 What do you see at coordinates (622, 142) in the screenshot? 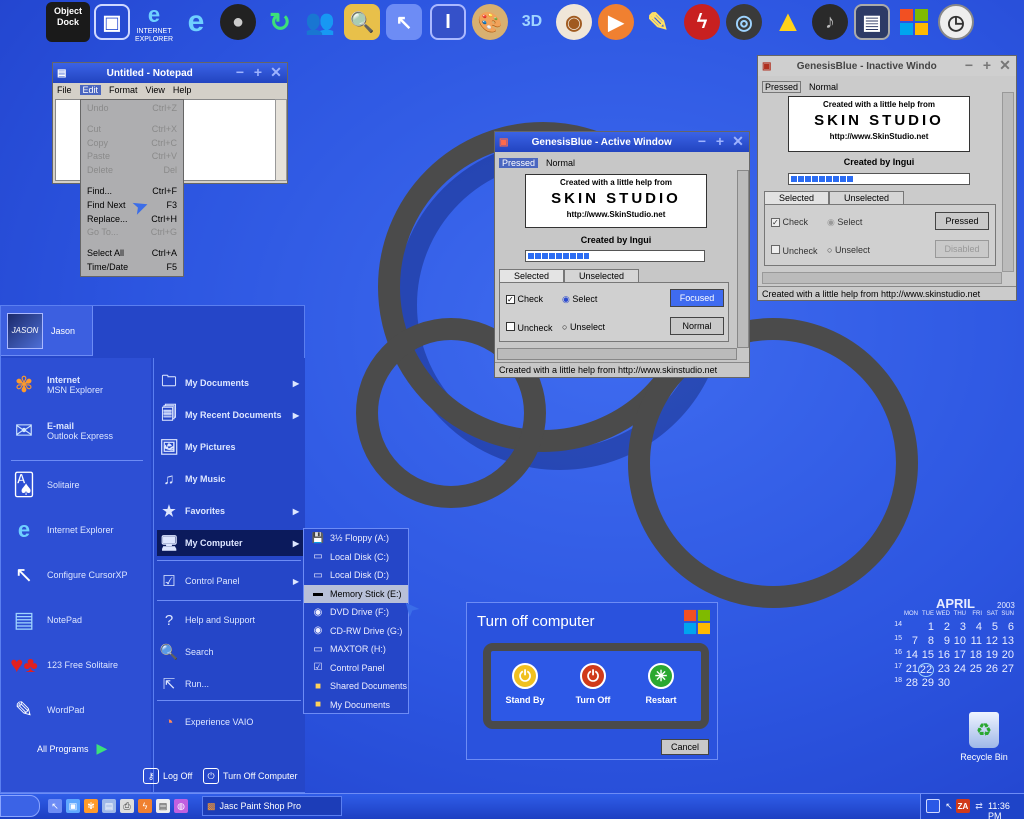
I see `active-window-titlebar: ▣ GenesisBlue - Active Window − + ✕` at bounding box center [622, 142].